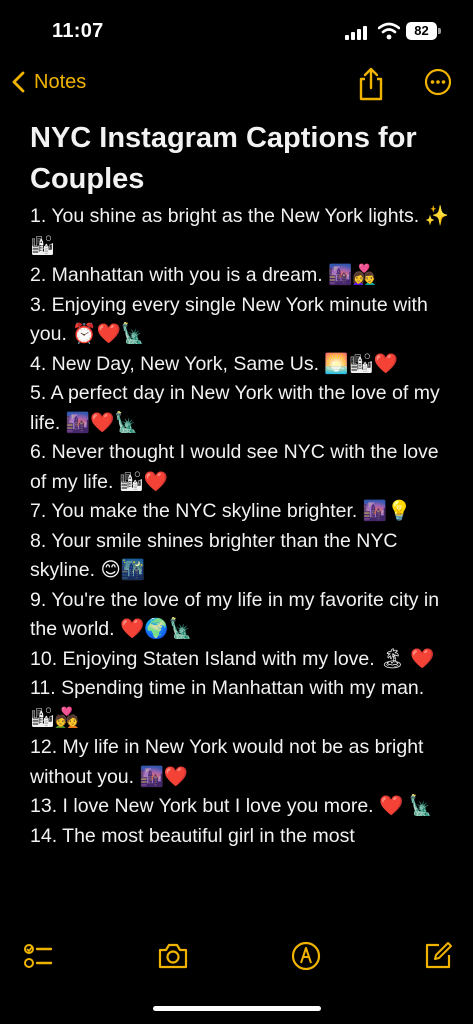 Image resolution: width=473 pixels, height=1024 pixels. Describe the element at coordinates (173, 956) in the screenshot. I see `camera-icon` at that location.